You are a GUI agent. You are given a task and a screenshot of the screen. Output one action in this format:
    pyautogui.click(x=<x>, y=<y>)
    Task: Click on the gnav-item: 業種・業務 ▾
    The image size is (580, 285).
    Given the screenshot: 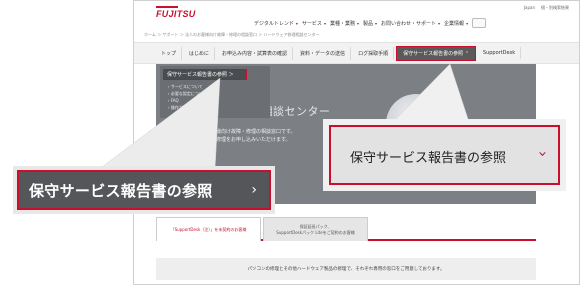 What is the action you would take?
    pyautogui.click(x=344, y=23)
    